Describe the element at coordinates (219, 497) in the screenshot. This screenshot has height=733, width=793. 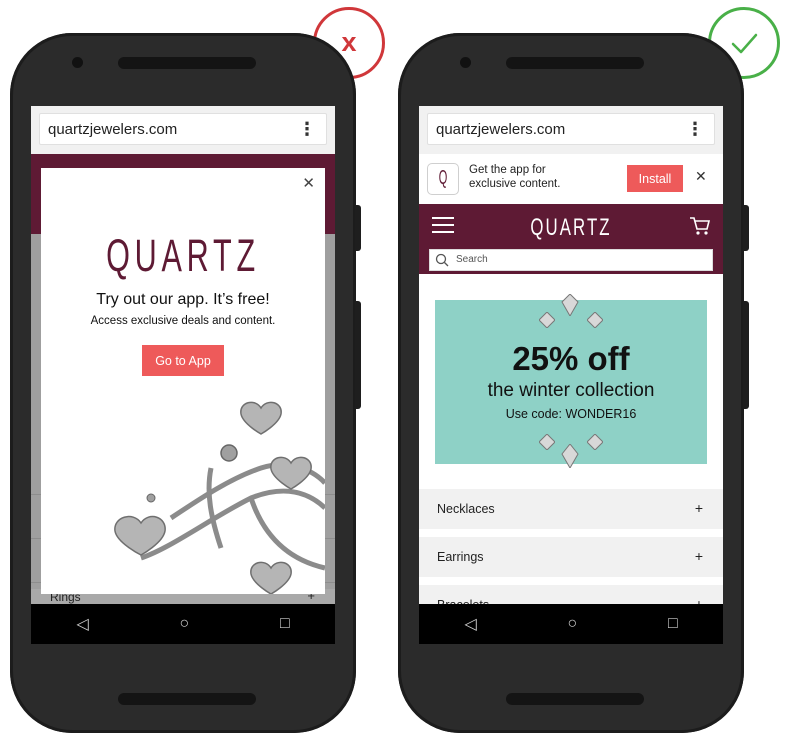
I see `bracelet-image` at that location.